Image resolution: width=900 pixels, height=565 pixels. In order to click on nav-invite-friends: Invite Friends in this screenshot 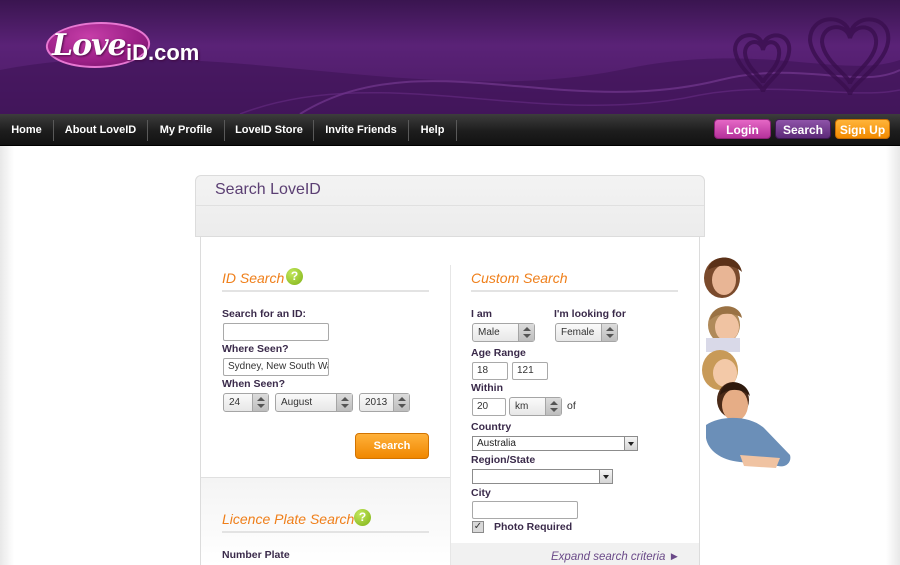, I will do `click(361, 130)`.